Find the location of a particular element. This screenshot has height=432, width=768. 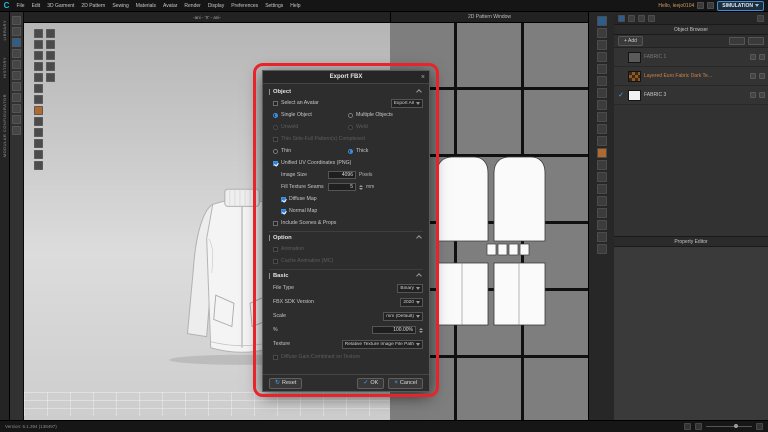

fill-seams-input: 5 is located at coordinates (342, 187).